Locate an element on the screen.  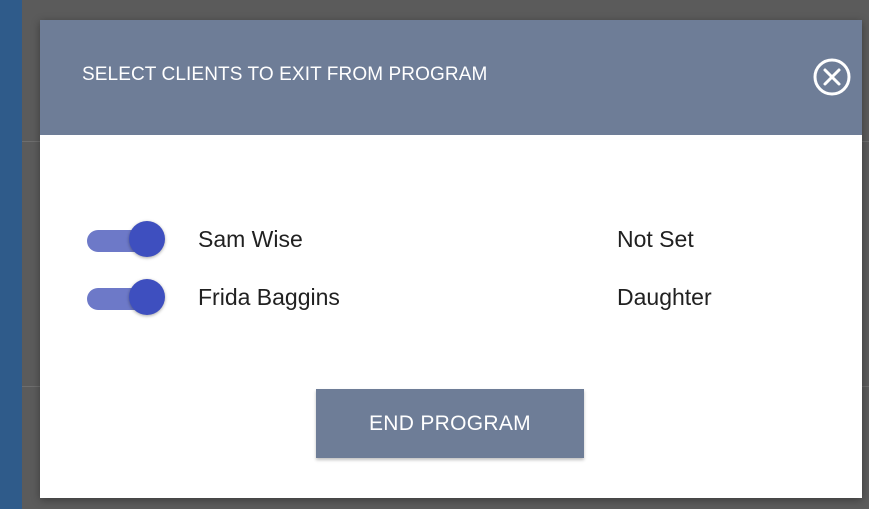
client-relation: Not Set is located at coordinates (655, 239).